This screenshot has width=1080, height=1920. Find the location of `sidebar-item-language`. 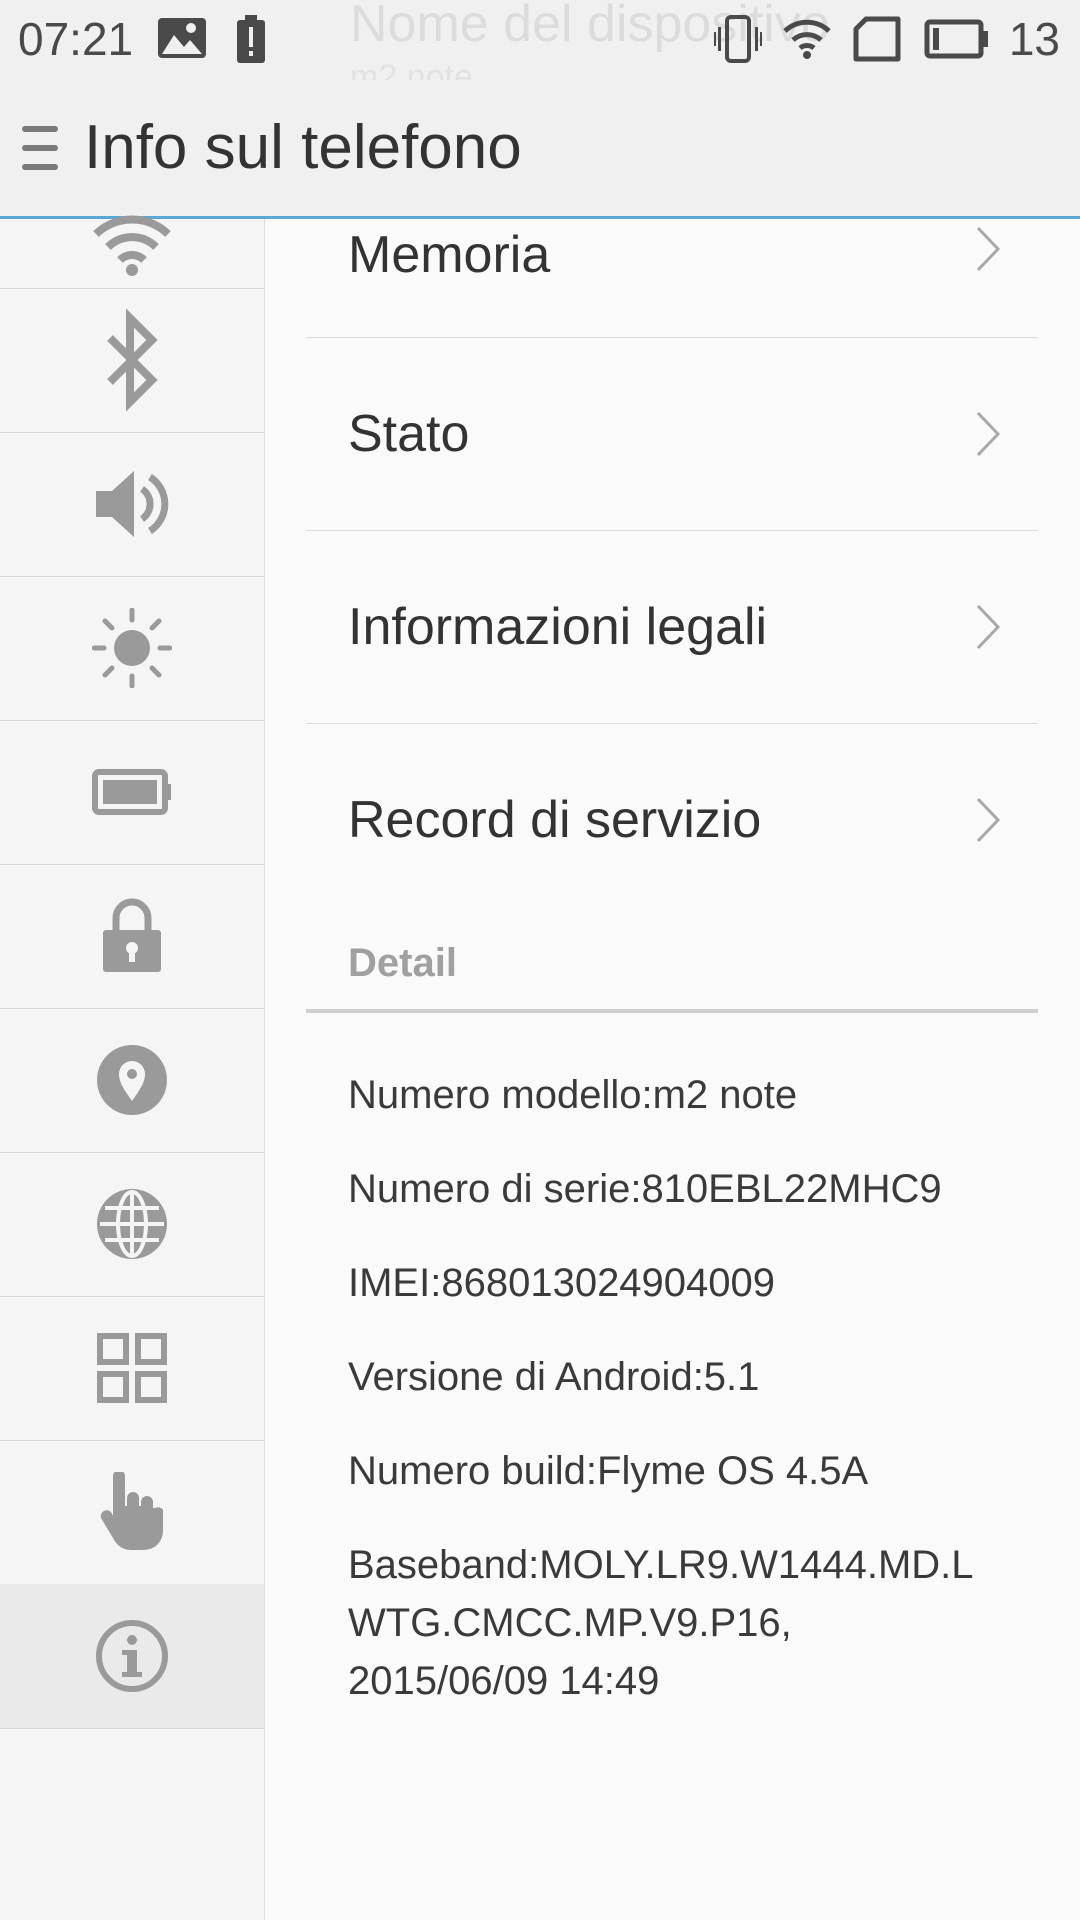

sidebar-item-language is located at coordinates (132, 1224).